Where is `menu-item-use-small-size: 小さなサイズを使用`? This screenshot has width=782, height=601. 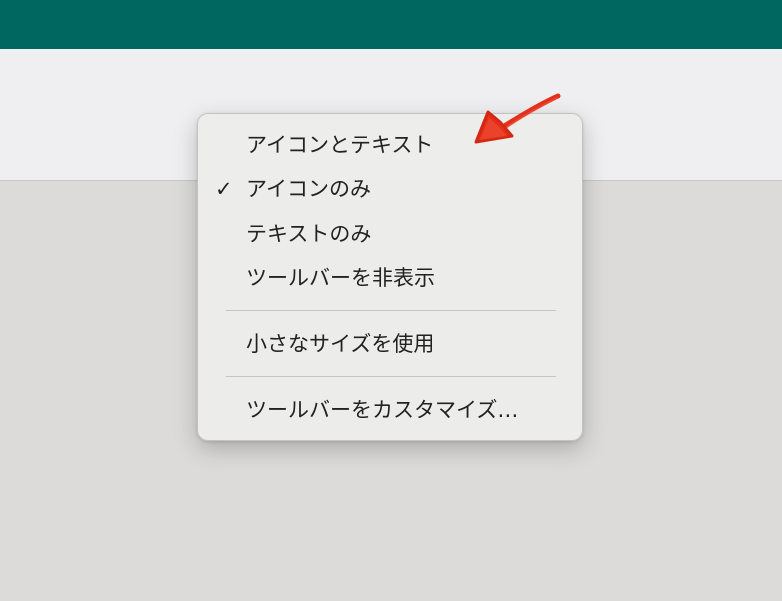 menu-item-use-small-size: 小さなサイズを使用 is located at coordinates (390, 344).